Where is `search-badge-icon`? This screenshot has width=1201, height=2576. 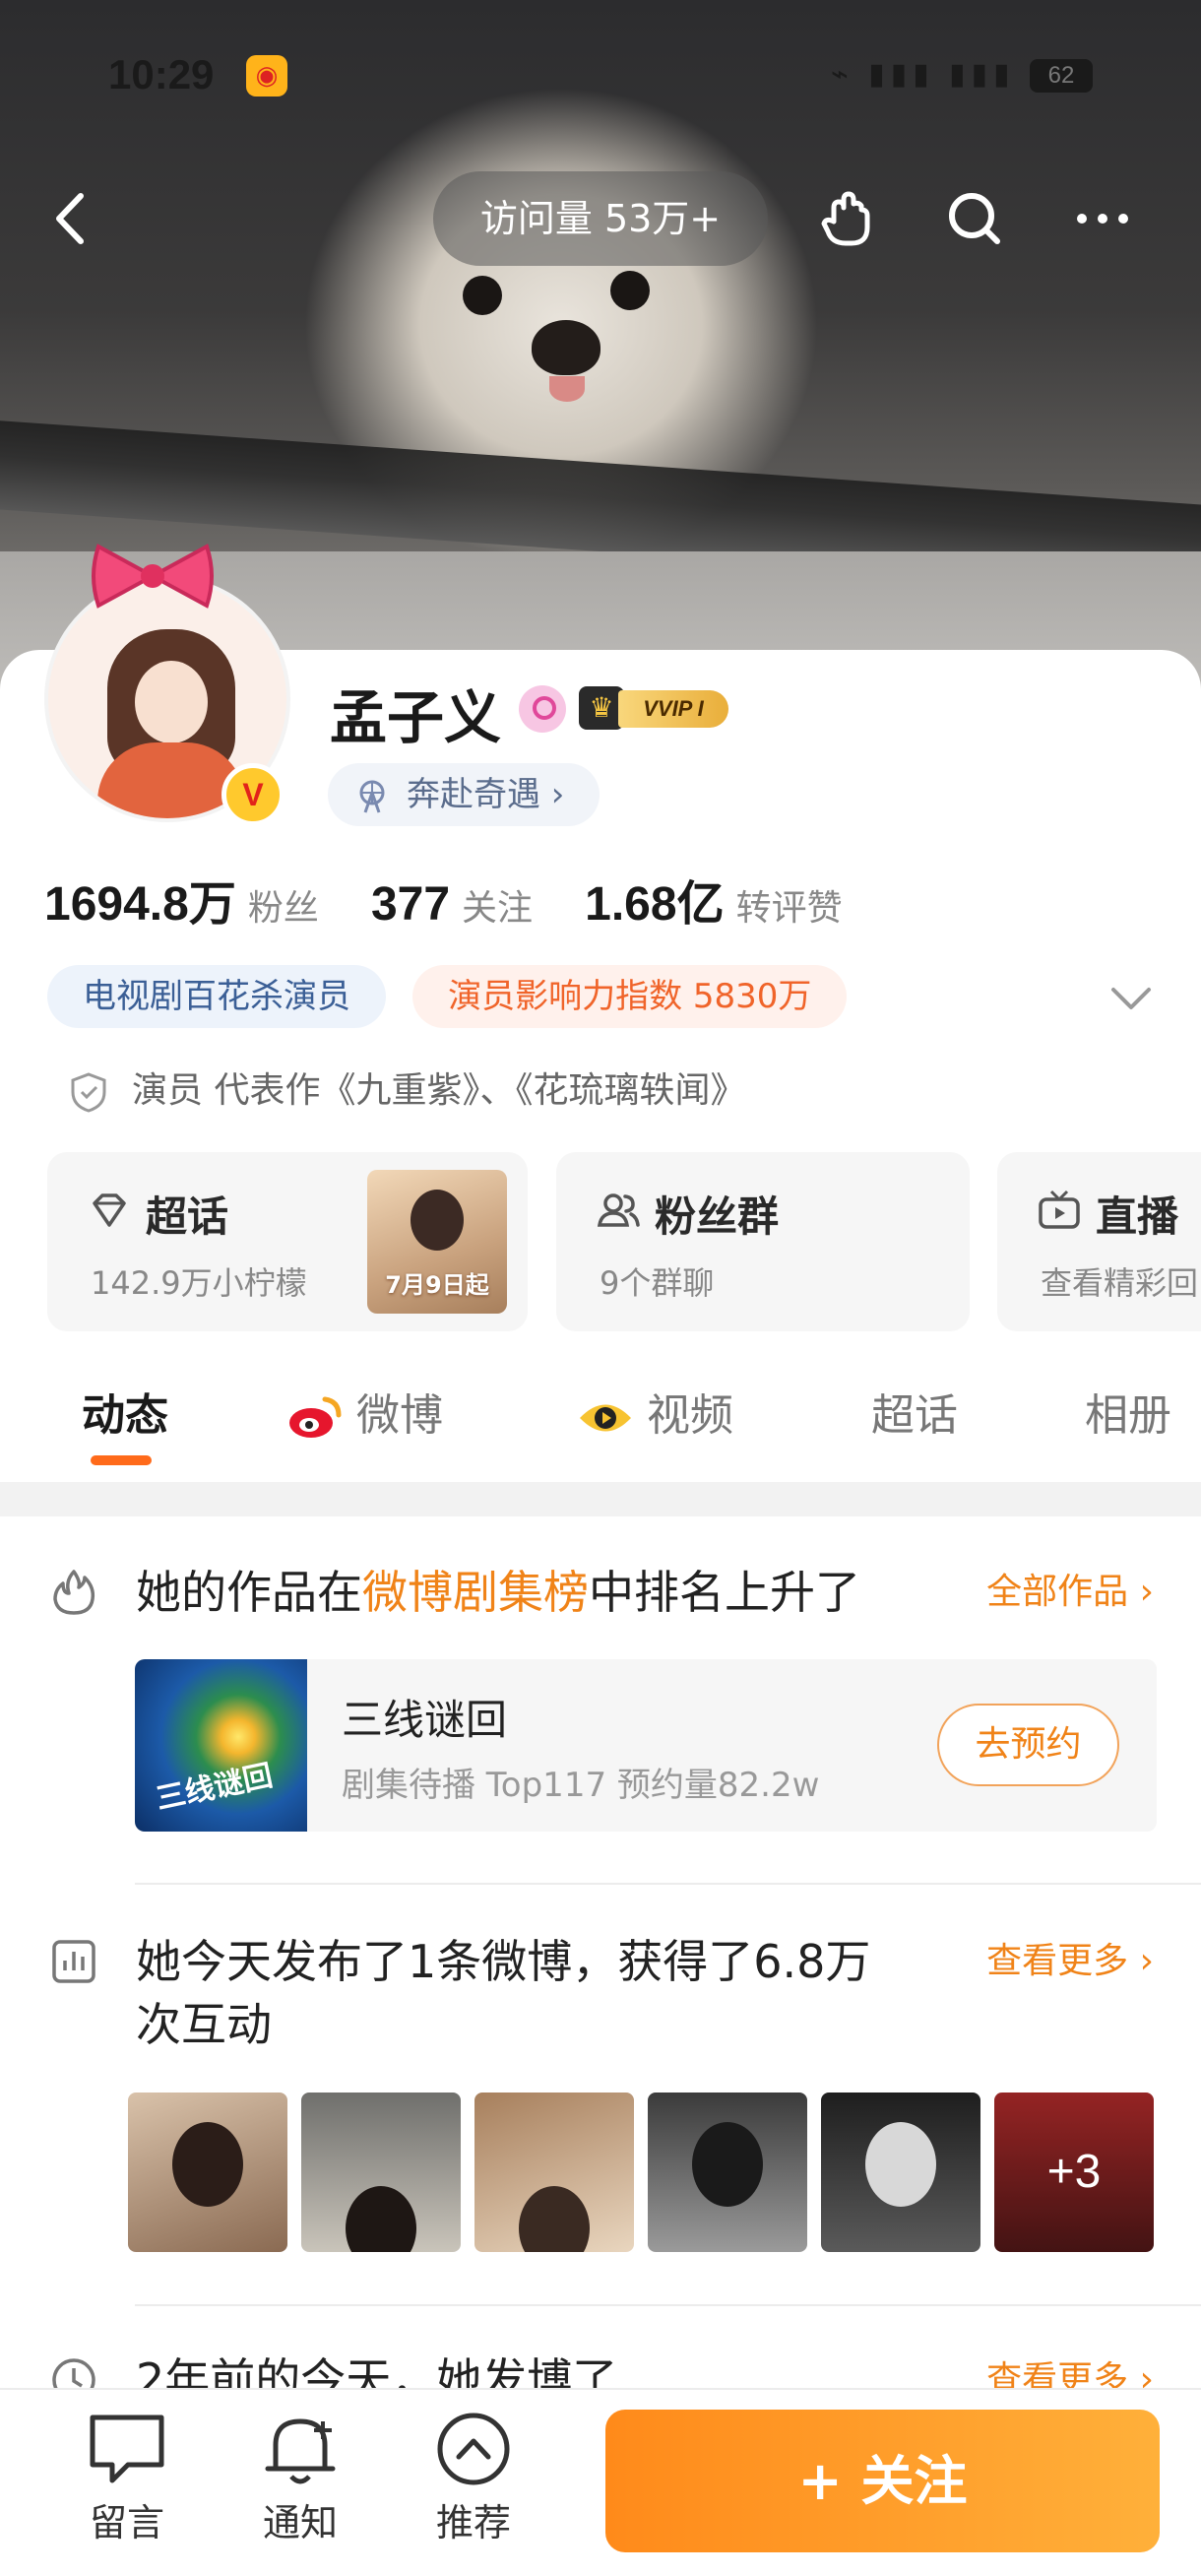
search-badge-icon is located at coordinates (542, 709).